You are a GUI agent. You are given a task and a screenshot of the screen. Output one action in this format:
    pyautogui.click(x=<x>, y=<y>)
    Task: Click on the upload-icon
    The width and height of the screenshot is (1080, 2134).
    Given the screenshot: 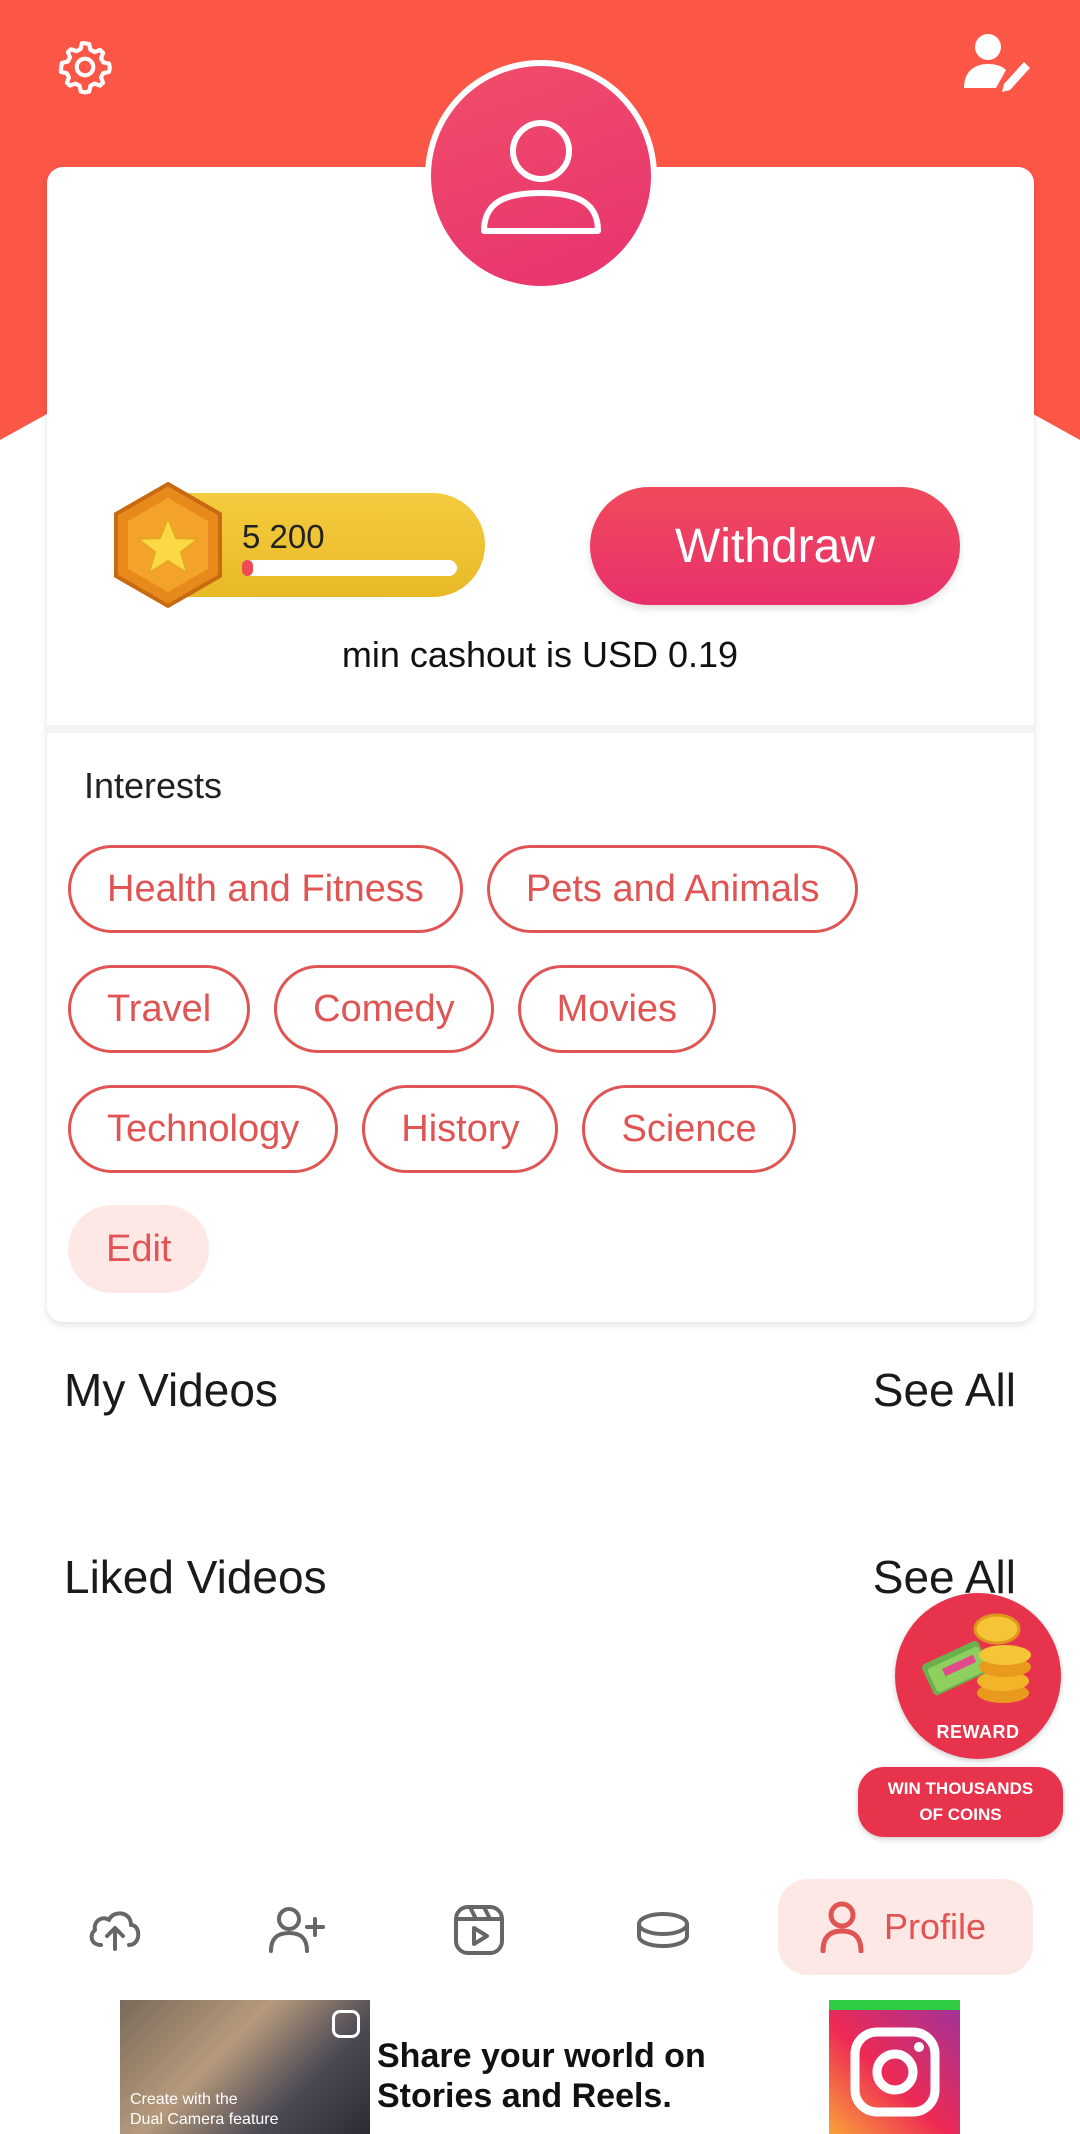 What is the action you would take?
    pyautogui.click(x=115, y=1930)
    